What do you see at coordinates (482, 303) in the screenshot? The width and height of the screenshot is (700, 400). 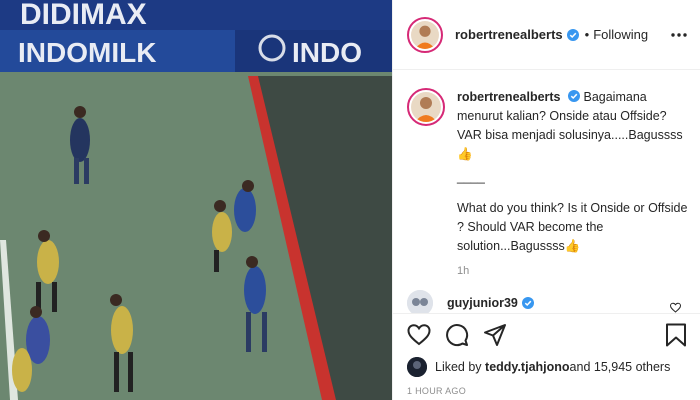 I see `commenter-username: guyjunior39` at bounding box center [482, 303].